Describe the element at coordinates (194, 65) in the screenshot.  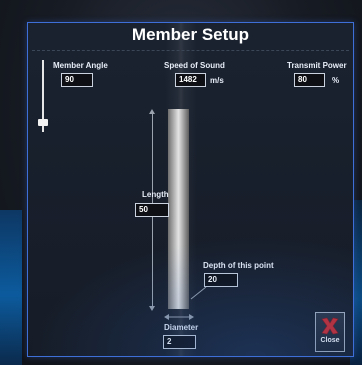
I see `speed-of-sound-label: Speed of Sound` at that location.